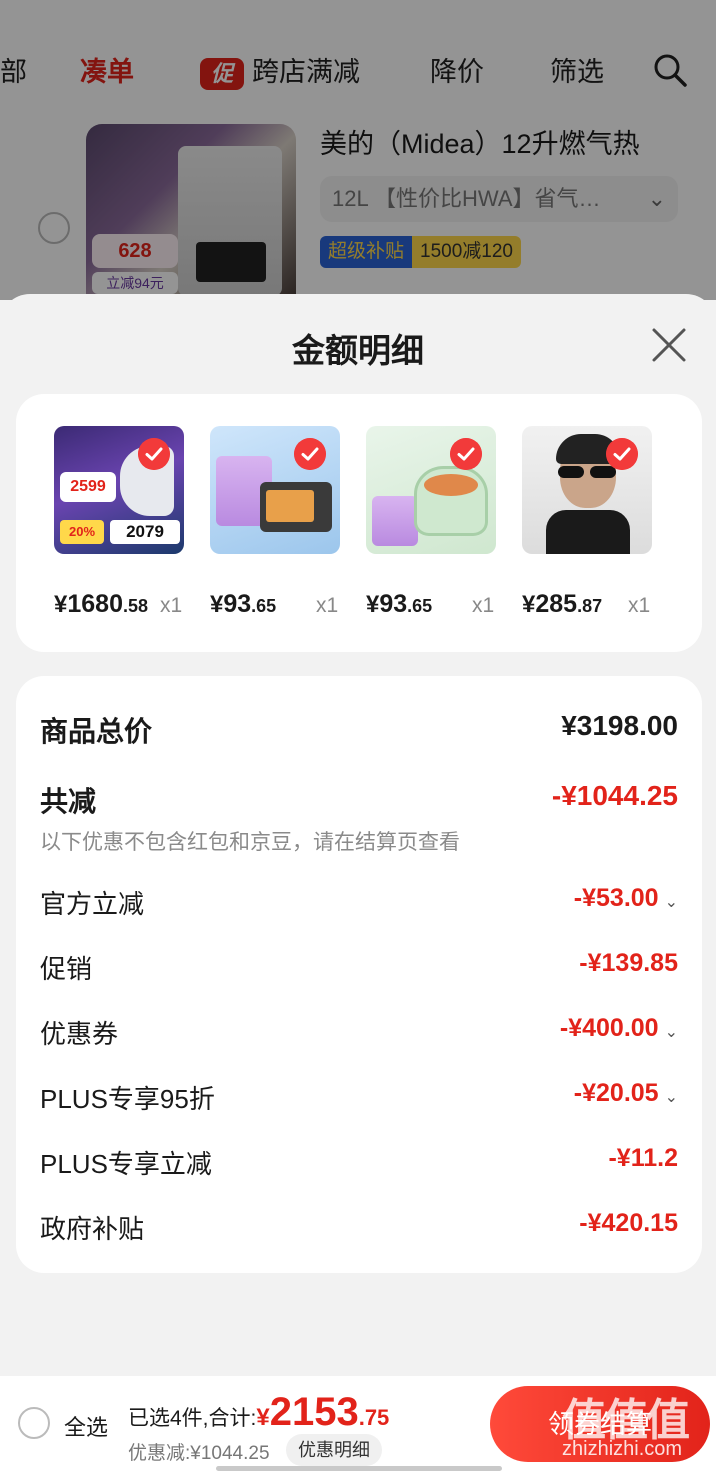  Describe the element at coordinates (250, 842) in the screenshot. I see `discount-note: 以下优惠不包含红包和京豆，请在结算页查看` at that location.